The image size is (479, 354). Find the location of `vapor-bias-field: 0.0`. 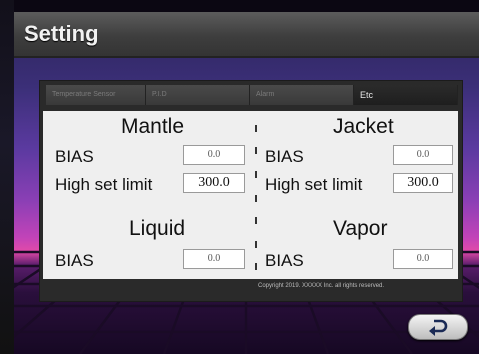

vapor-bias-field: 0.0 is located at coordinates (423, 259).